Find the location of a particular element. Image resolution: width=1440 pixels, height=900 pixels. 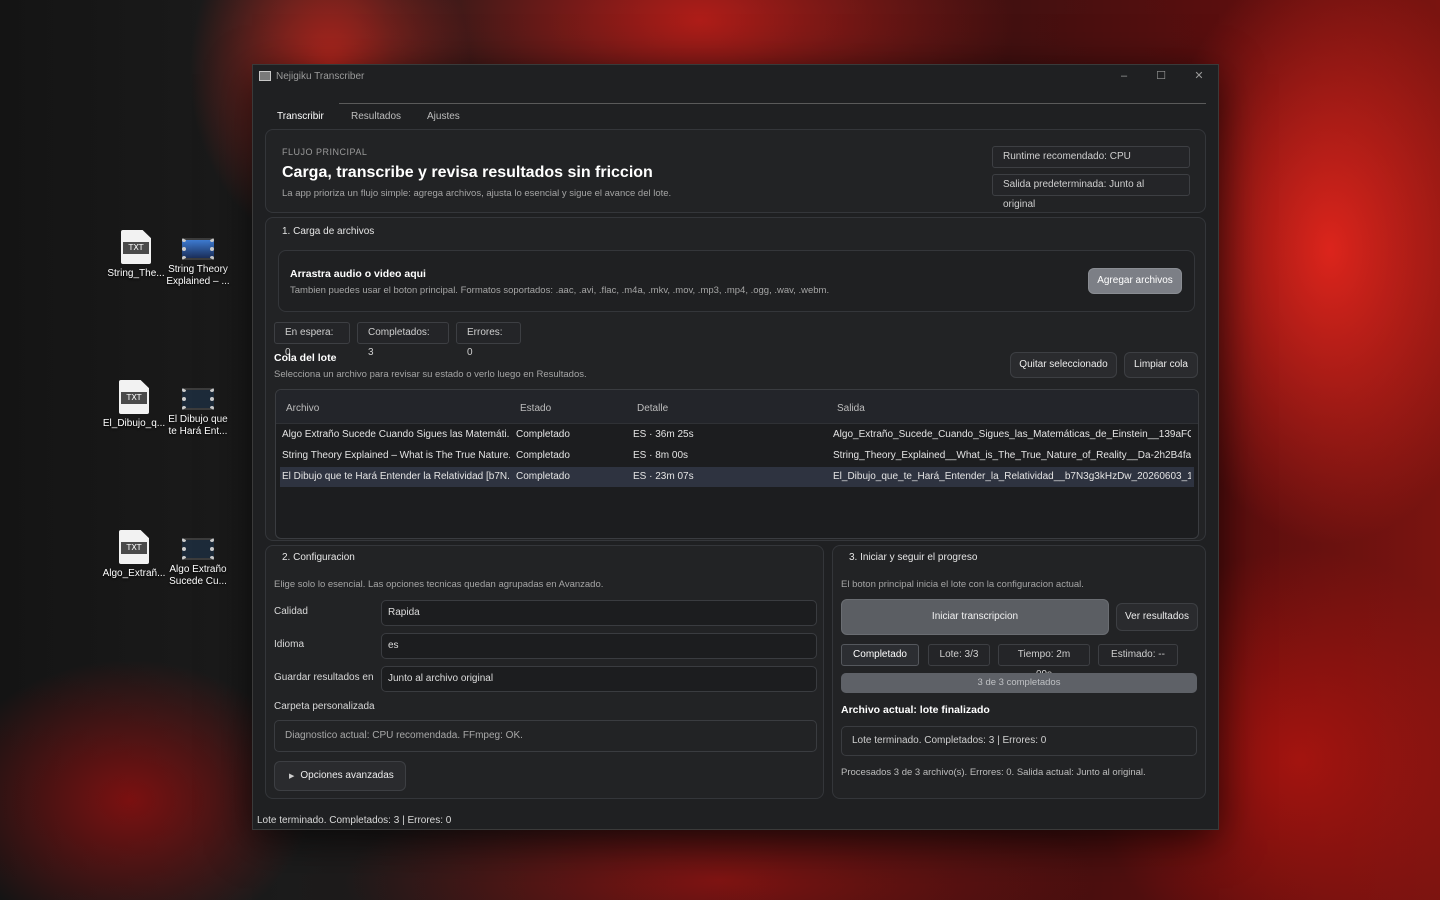

column-detalle: Detalle is located at coordinates (652, 408).